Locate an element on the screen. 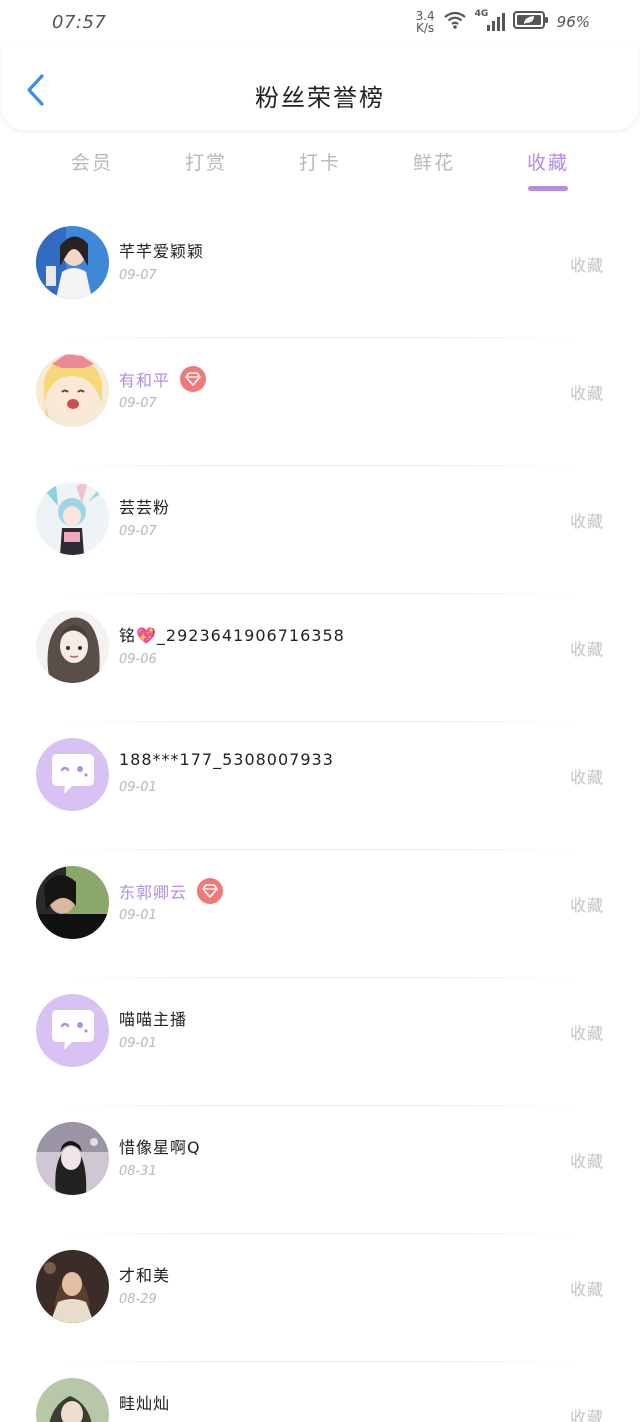 This screenshot has width=640, height=1422. network-speed: 3.4 K/s is located at coordinates (425, 22).